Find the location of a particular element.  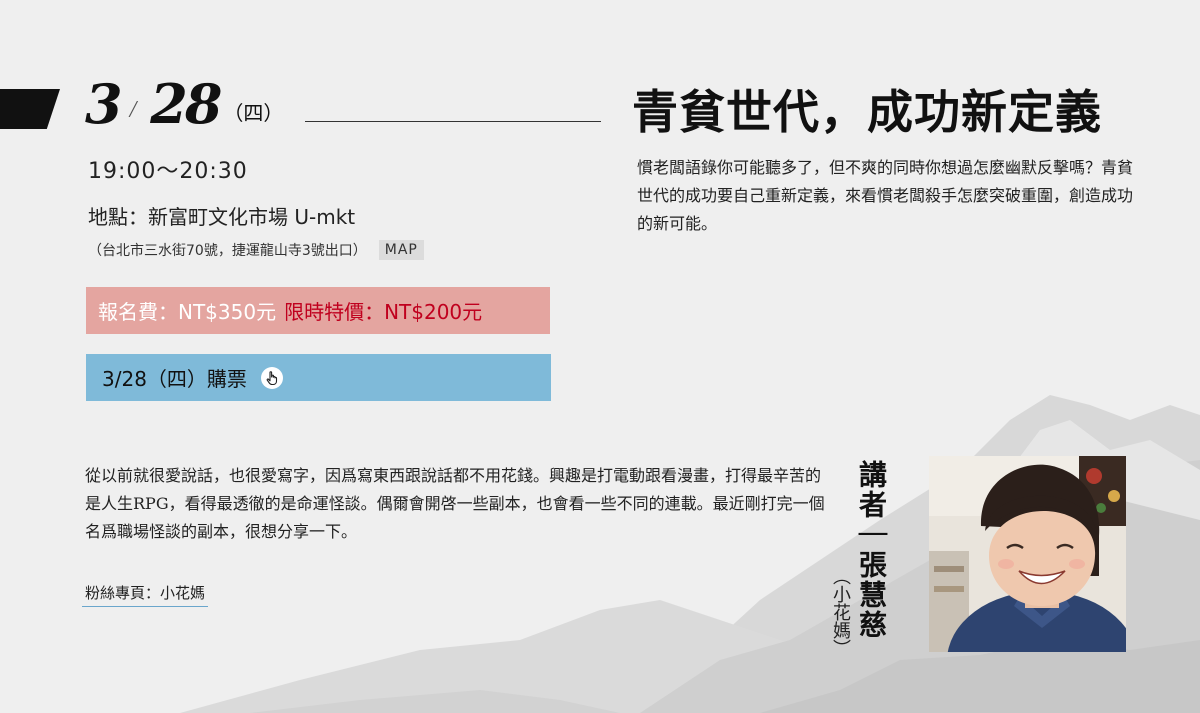

date-day: 28 is located at coordinates (186, 104).